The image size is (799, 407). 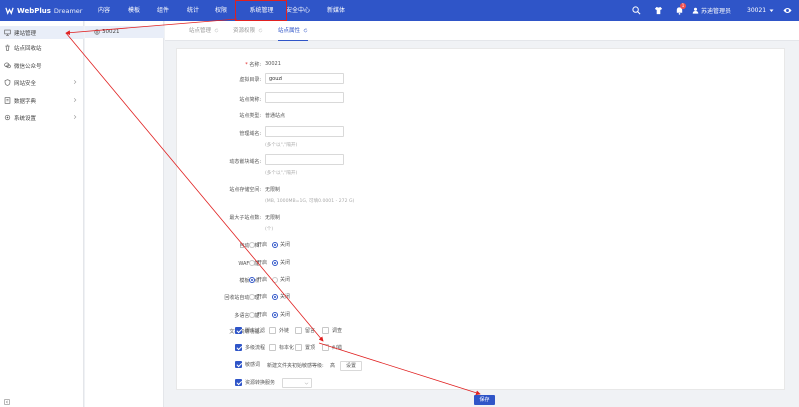 What do you see at coordinates (111, 32) in the screenshot?
I see `tree-node-label: 30021` at bounding box center [111, 32].